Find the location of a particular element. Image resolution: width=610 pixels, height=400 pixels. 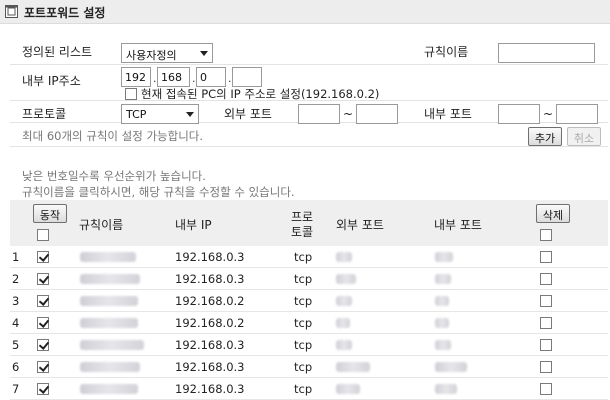

window-icon is located at coordinates (11, 11).